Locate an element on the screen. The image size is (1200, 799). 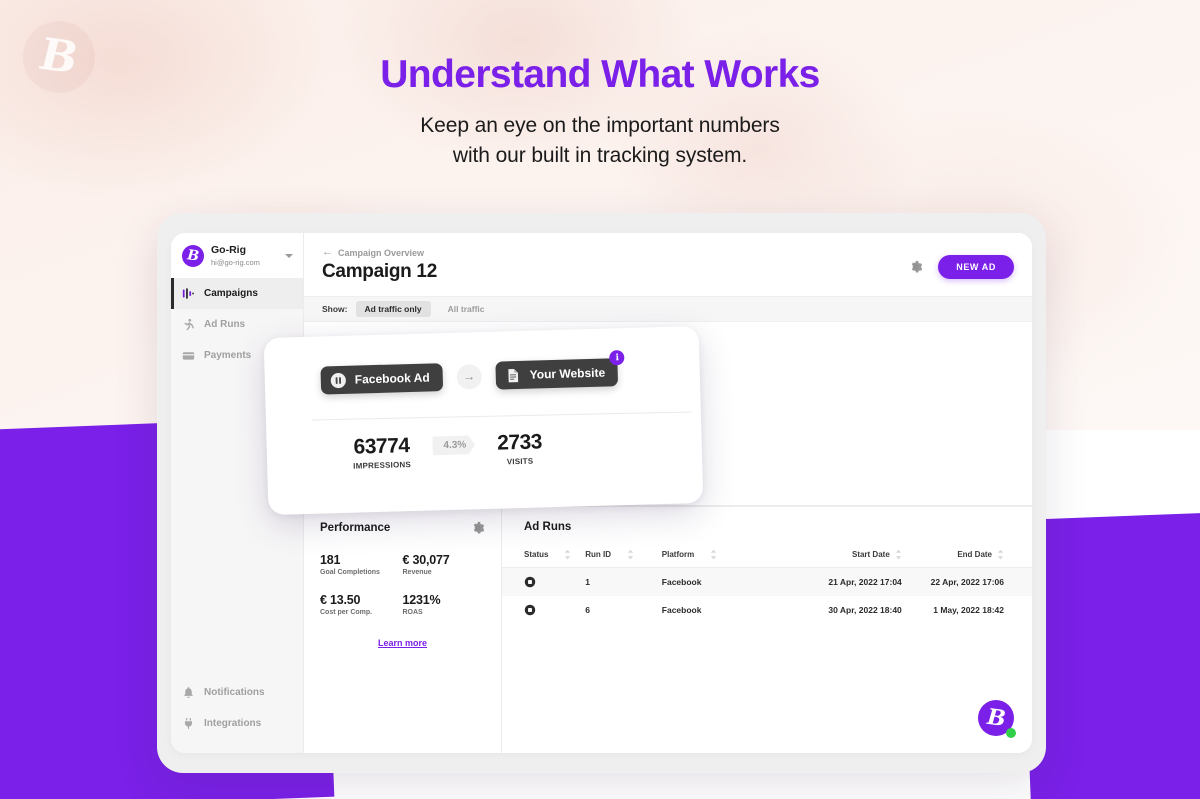
sidebar-item-label: Notifications is located at coordinates (234, 692).